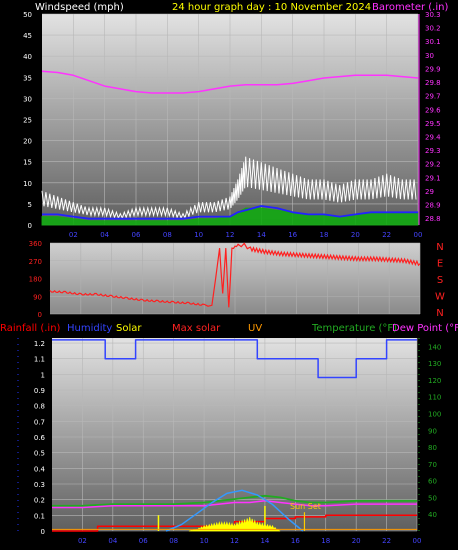 The image size is (458, 550). What do you see at coordinates (429, 56) in the screenshot?
I see `y-right-tick-label: 30` at bounding box center [429, 56].